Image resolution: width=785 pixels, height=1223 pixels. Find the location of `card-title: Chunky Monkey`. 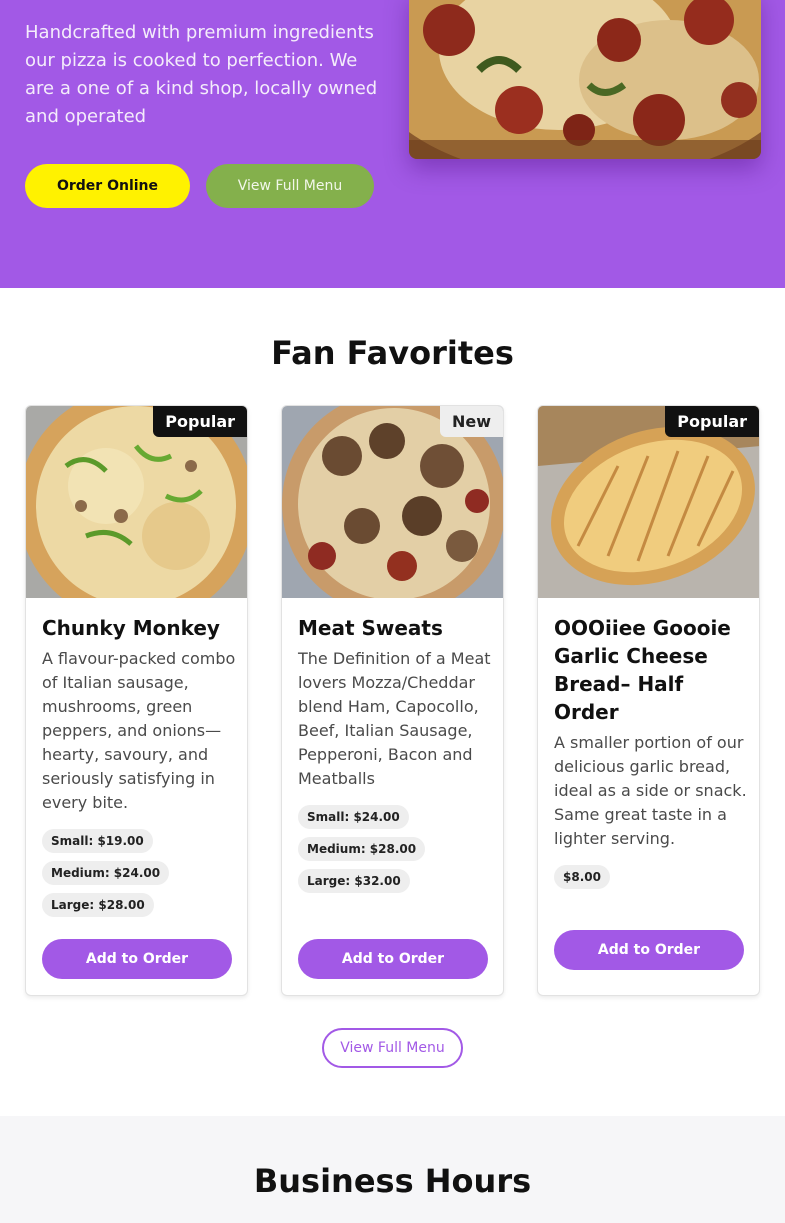

card-title: Chunky Monkey is located at coordinates (131, 628).